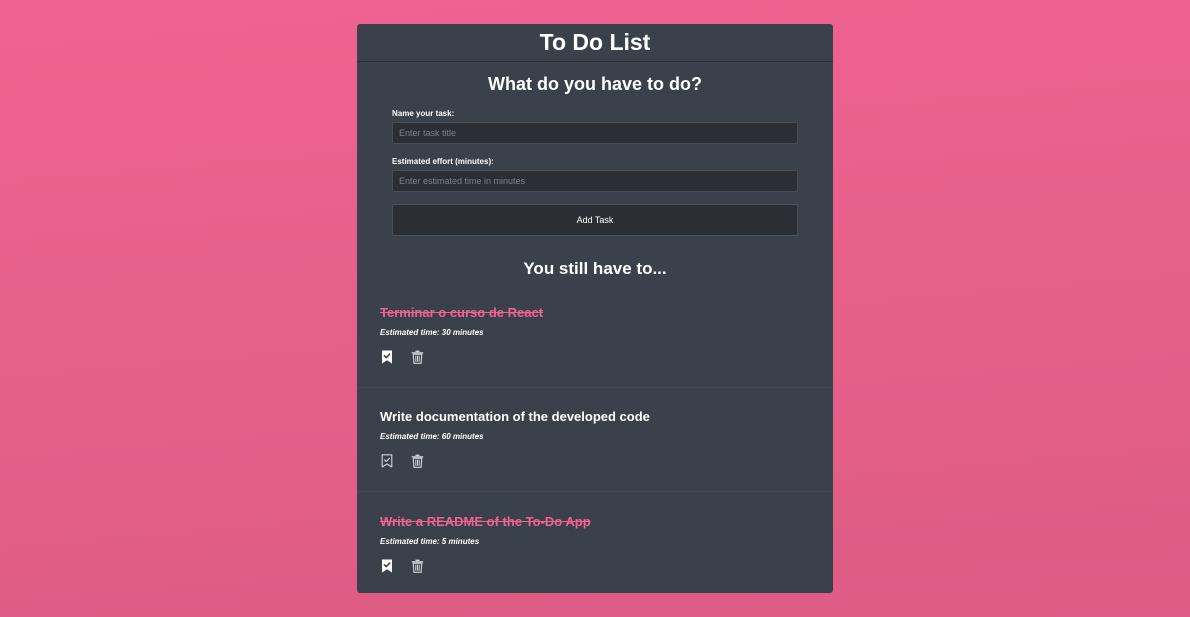  Describe the element at coordinates (430, 541) in the screenshot. I see `task-estimated-time: Estimated time: 5 minutes` at that location.